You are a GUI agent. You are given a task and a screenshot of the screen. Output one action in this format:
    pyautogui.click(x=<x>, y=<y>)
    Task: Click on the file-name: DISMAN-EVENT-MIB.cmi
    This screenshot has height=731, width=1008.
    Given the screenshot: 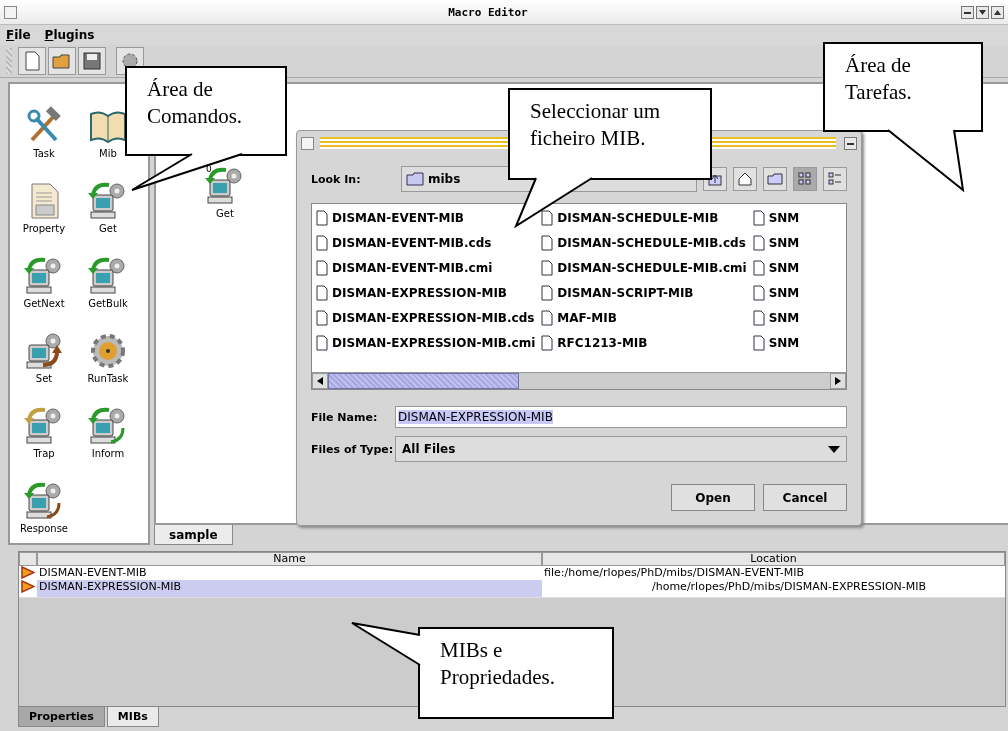 What is the action you would take?
    pyautogui.click(x=412, y=267)
    